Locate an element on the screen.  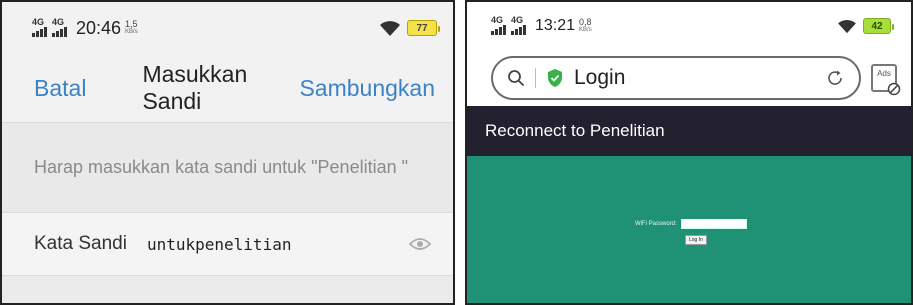
dialog-header: Batal Masukkan Sandi Sambungkan is located at coordinates (227, 88).